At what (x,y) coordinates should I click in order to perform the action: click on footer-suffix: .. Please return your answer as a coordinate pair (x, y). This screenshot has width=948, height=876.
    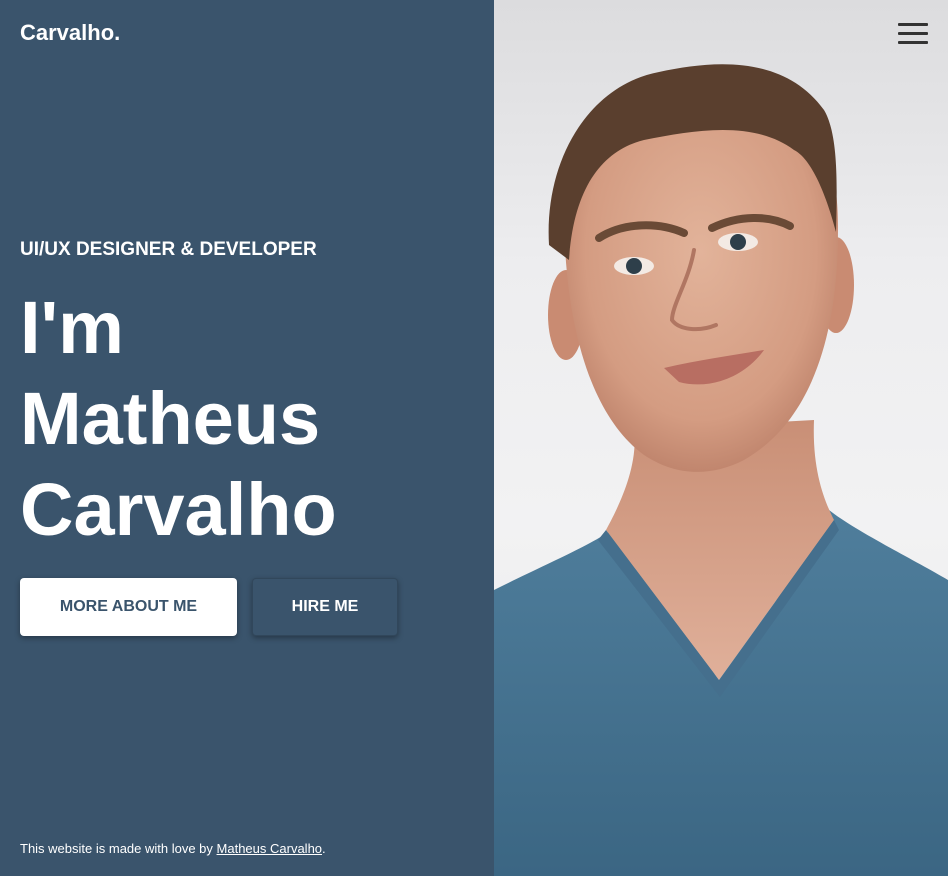
    Looking at the image, I should click on (324, 848).